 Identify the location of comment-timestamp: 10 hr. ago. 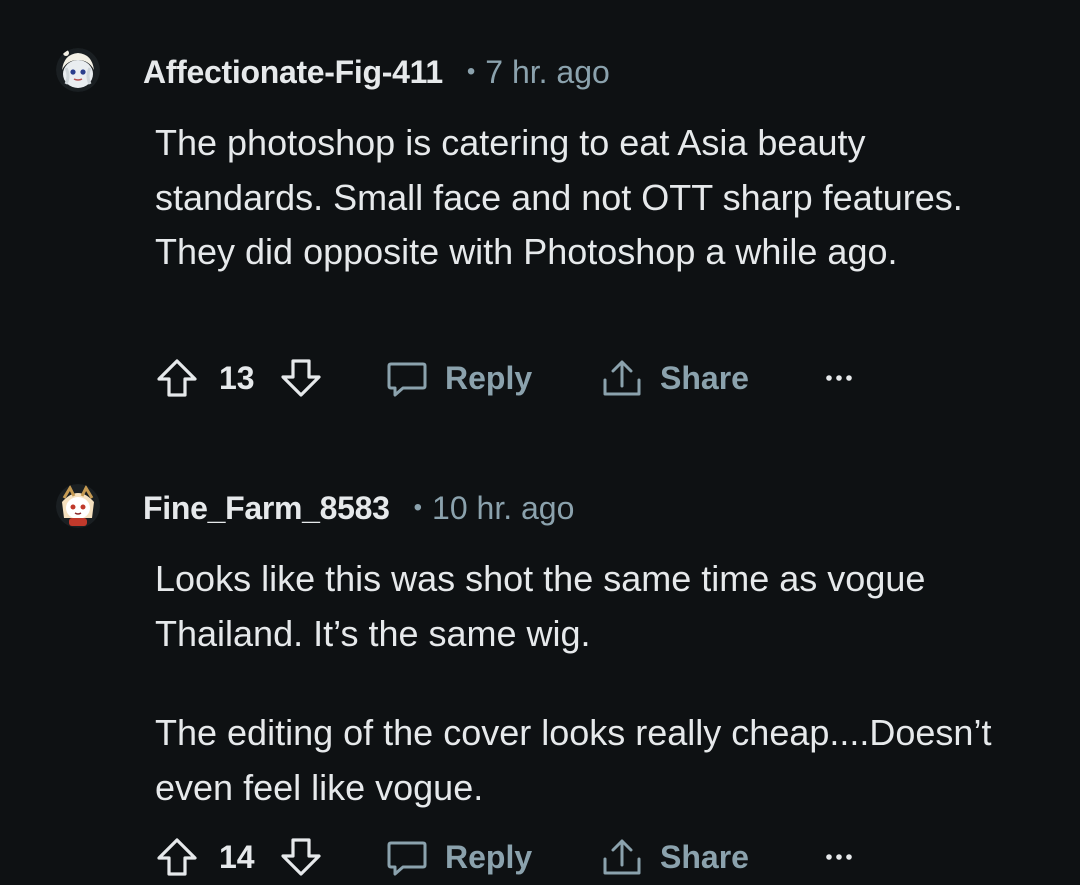
(503, 508).